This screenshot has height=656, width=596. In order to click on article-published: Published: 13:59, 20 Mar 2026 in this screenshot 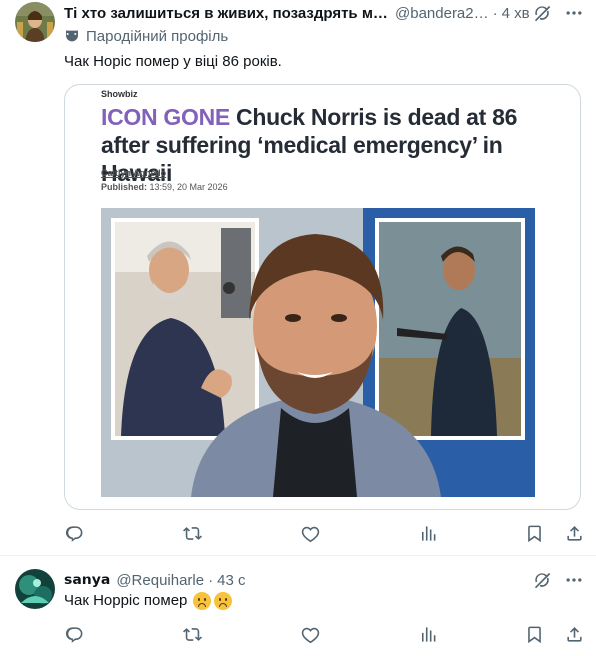, I will do `click(164, 187)`.